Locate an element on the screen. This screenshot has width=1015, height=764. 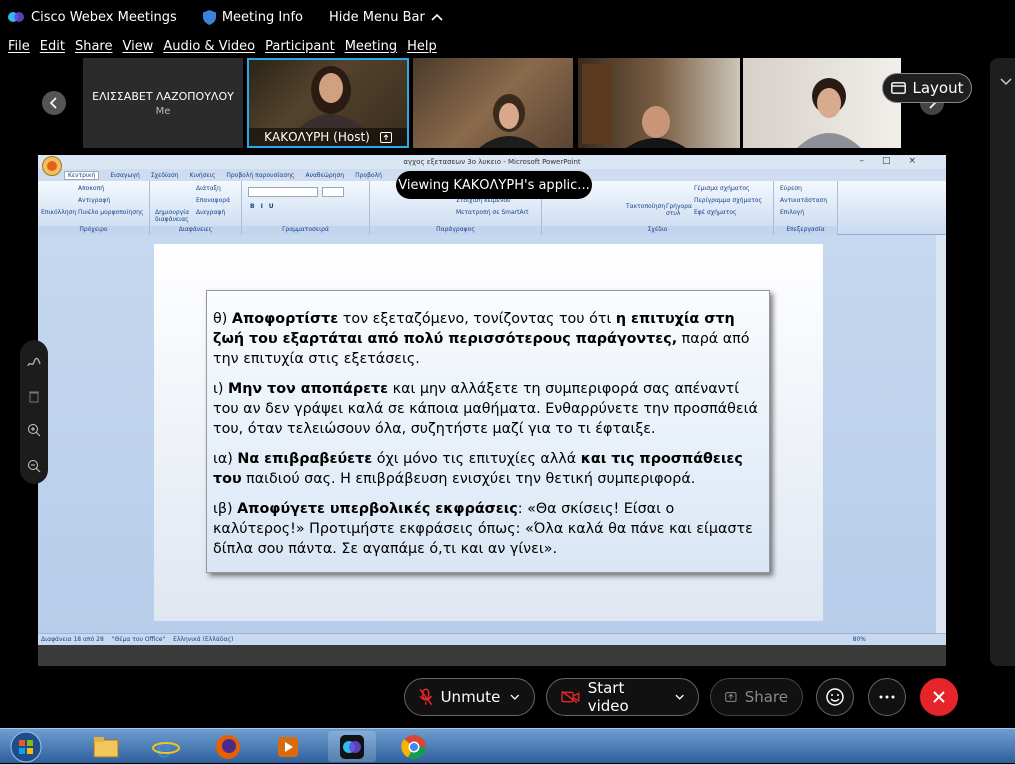
close-icon is located at coordinates (939, 697).